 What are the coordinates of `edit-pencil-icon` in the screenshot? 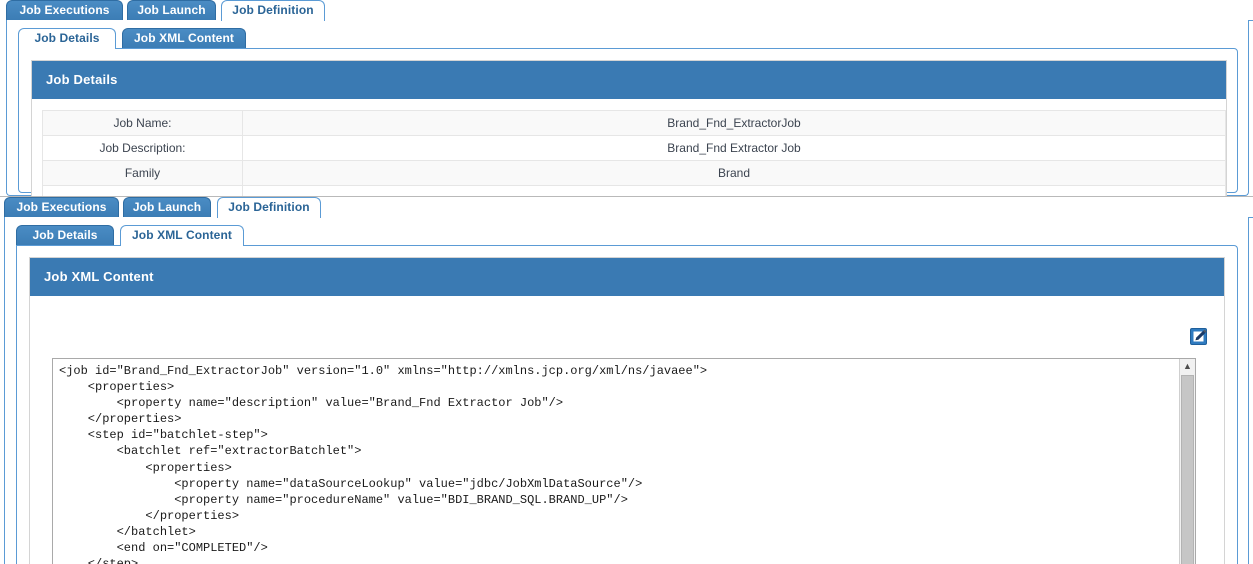 It's located at (1199, 337).